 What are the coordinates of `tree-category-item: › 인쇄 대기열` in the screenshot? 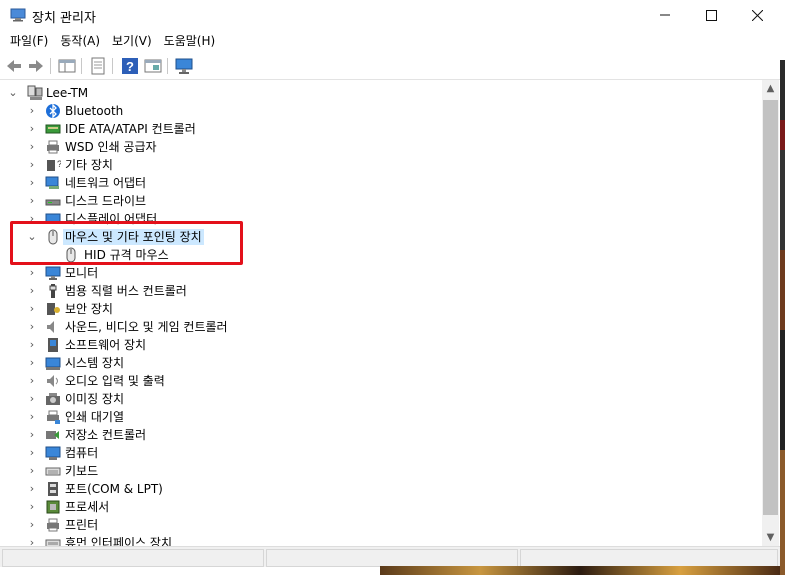 It's located at (380, 417).